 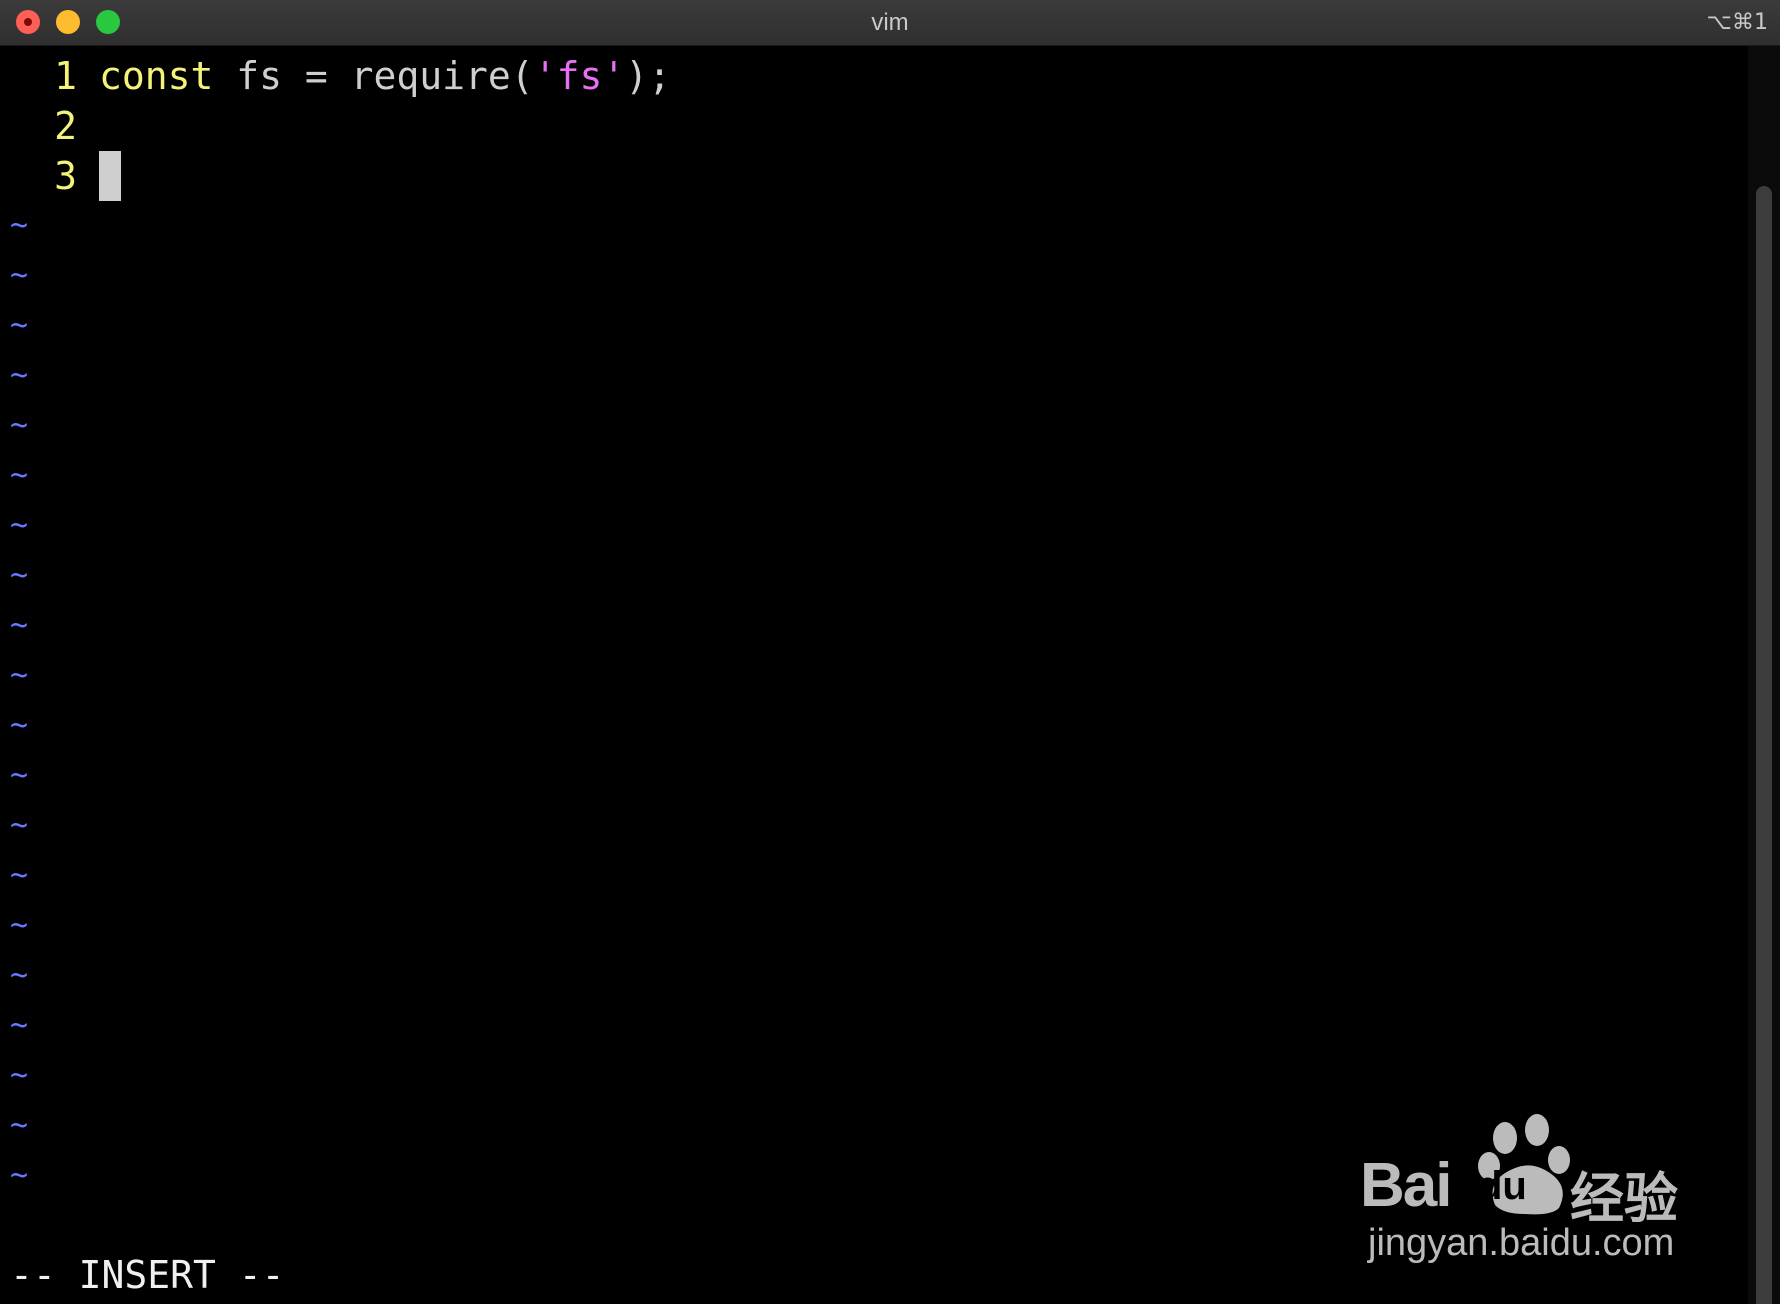 I want to click on watermark-brand: Bai, so click(x=1406, y=1185).